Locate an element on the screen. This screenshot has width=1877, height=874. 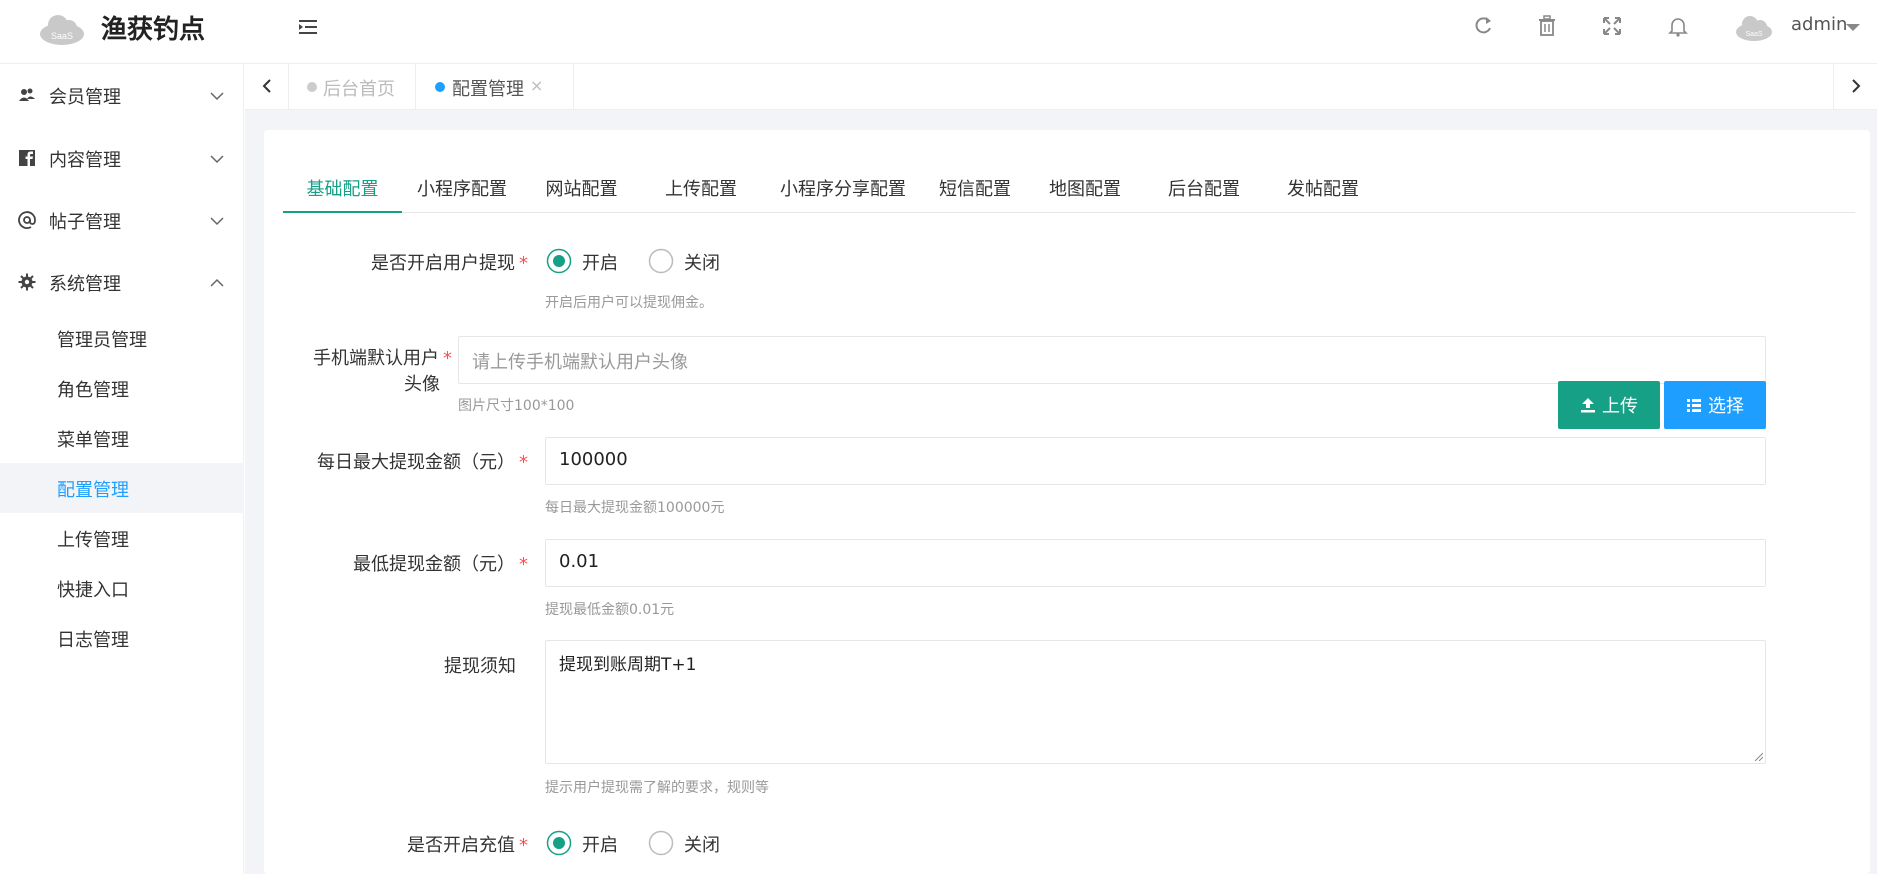
default-avatar-label-line2: 头像 is located at coordinates (422, 384).